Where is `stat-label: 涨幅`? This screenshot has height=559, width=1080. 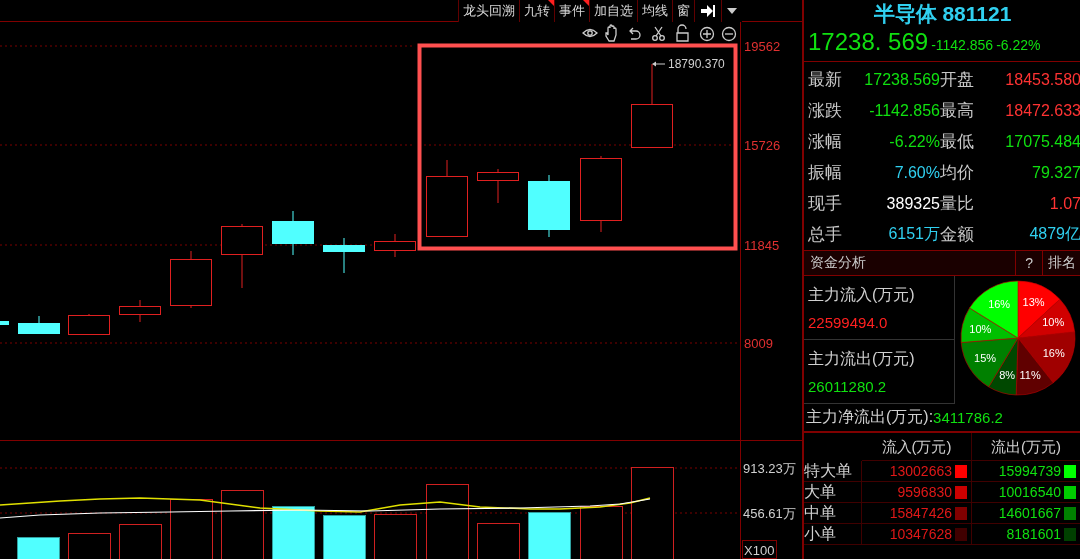 stat-label: 涨幅 is located at coordinates (825, 142).